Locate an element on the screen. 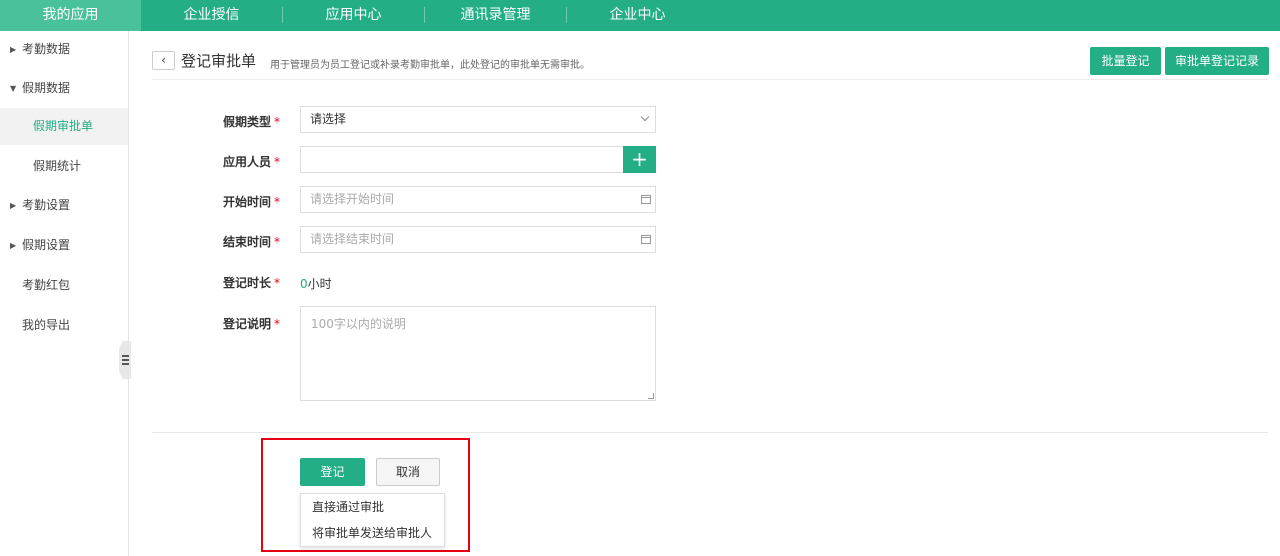 The height and width of the screenshot is (556, 1280). start-time-placeholder: 请选择开始时间 is located at coordinates (352, 199).